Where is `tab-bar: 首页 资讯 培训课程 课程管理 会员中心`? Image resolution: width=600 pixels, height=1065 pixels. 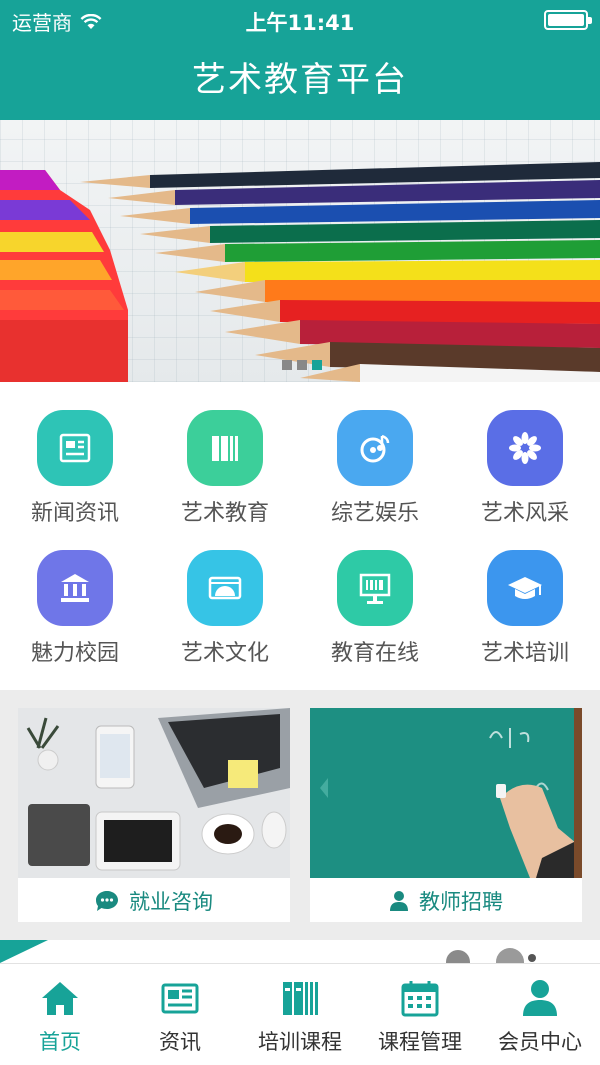 tab-bar: 首页 资讯 培训课程 课程管理 会员中心 is located at coordinates (300, 1014).